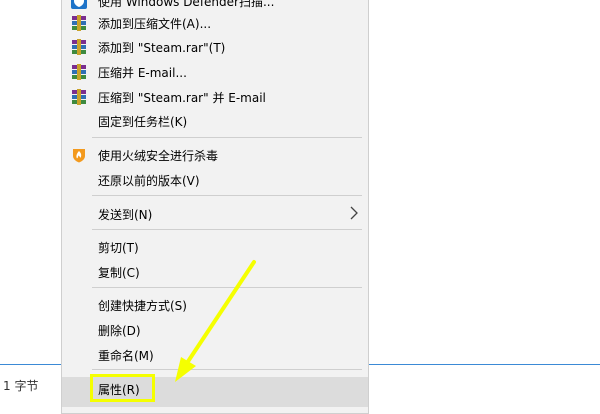  Describe the element at coordinates (182, 98) in the screenshot. I see `menu-item-label: 压缩到 "Steam.rar" 并 E-mail` at that location.